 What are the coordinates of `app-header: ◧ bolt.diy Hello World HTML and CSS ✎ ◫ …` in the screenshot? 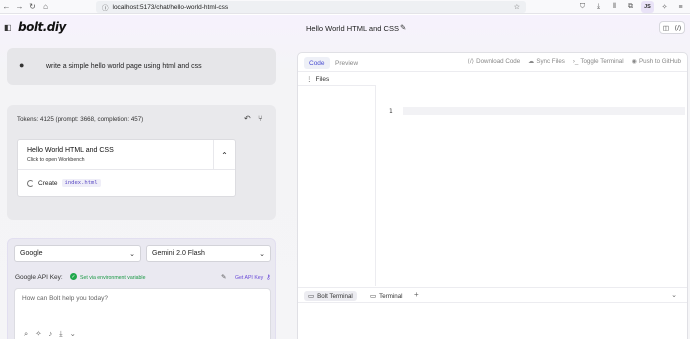 It's located at (345, 28).